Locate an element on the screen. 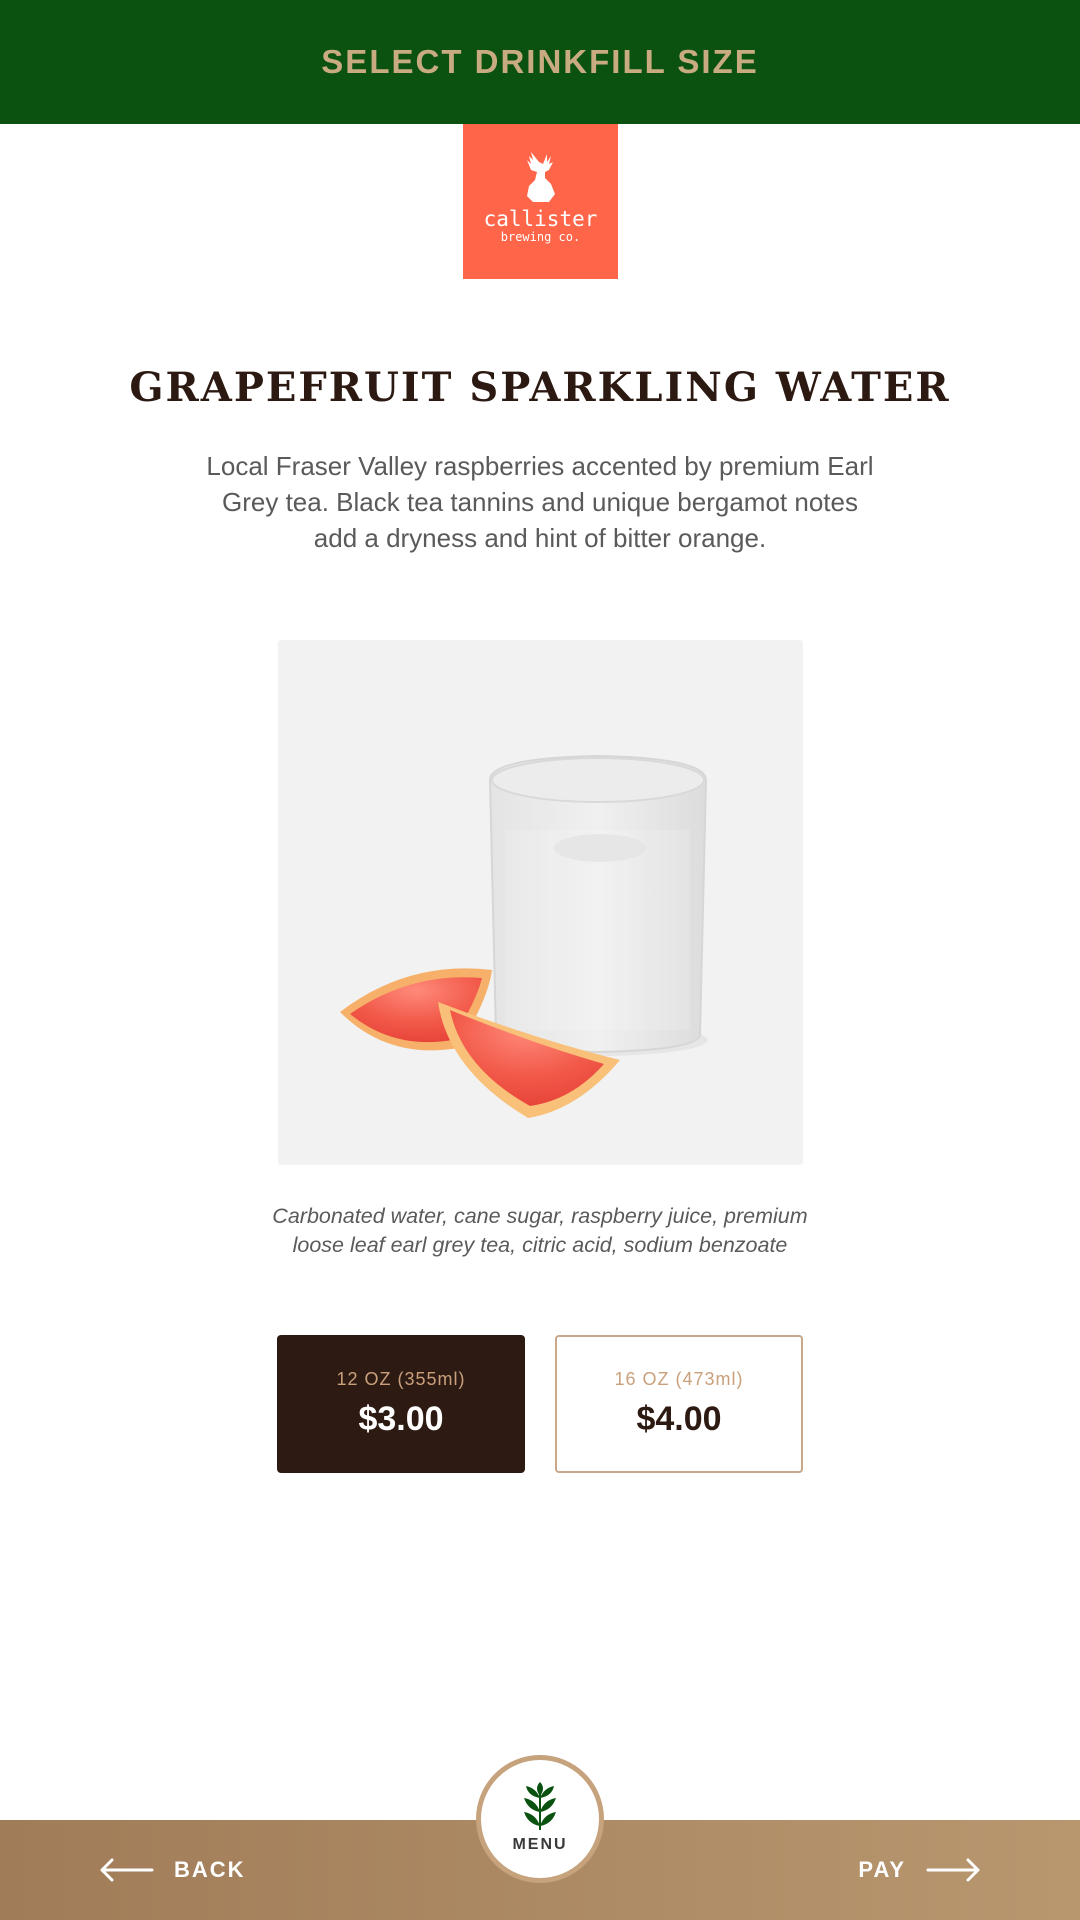  logo-name: callister is located at coordinates (540, 219).